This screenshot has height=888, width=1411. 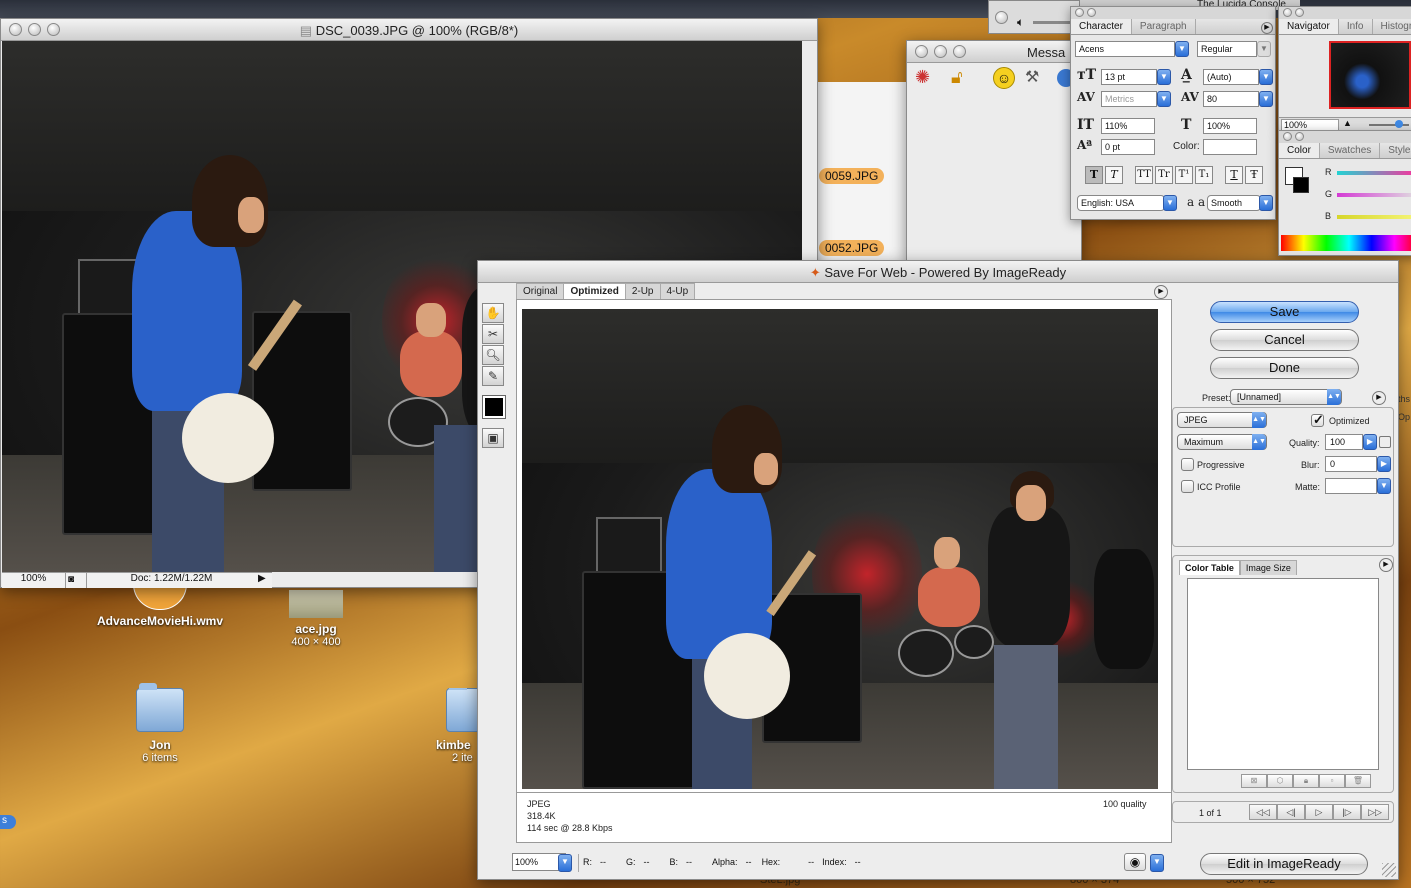 I want to click on done-button: Done, so click(x=1284, y=368).